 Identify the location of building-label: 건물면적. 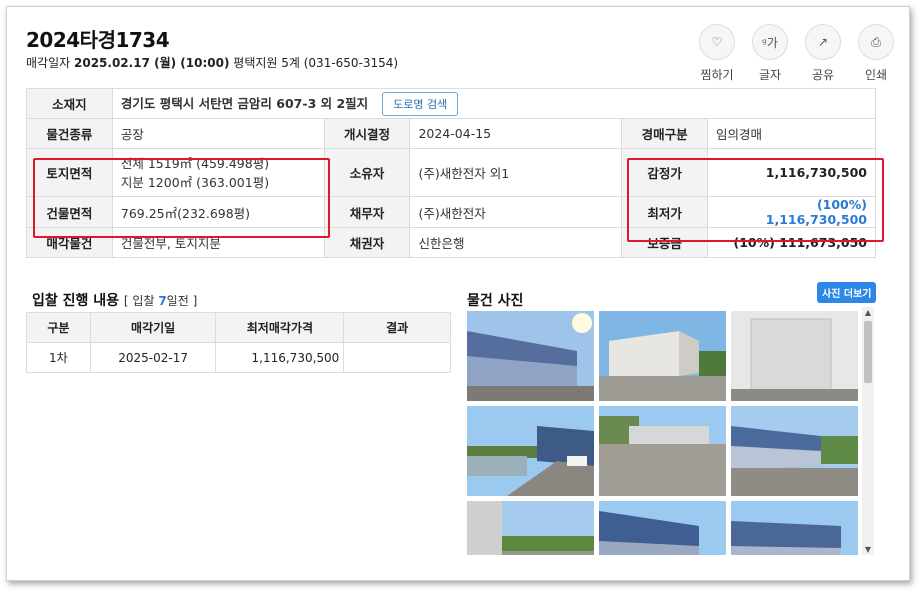
(69, 212).